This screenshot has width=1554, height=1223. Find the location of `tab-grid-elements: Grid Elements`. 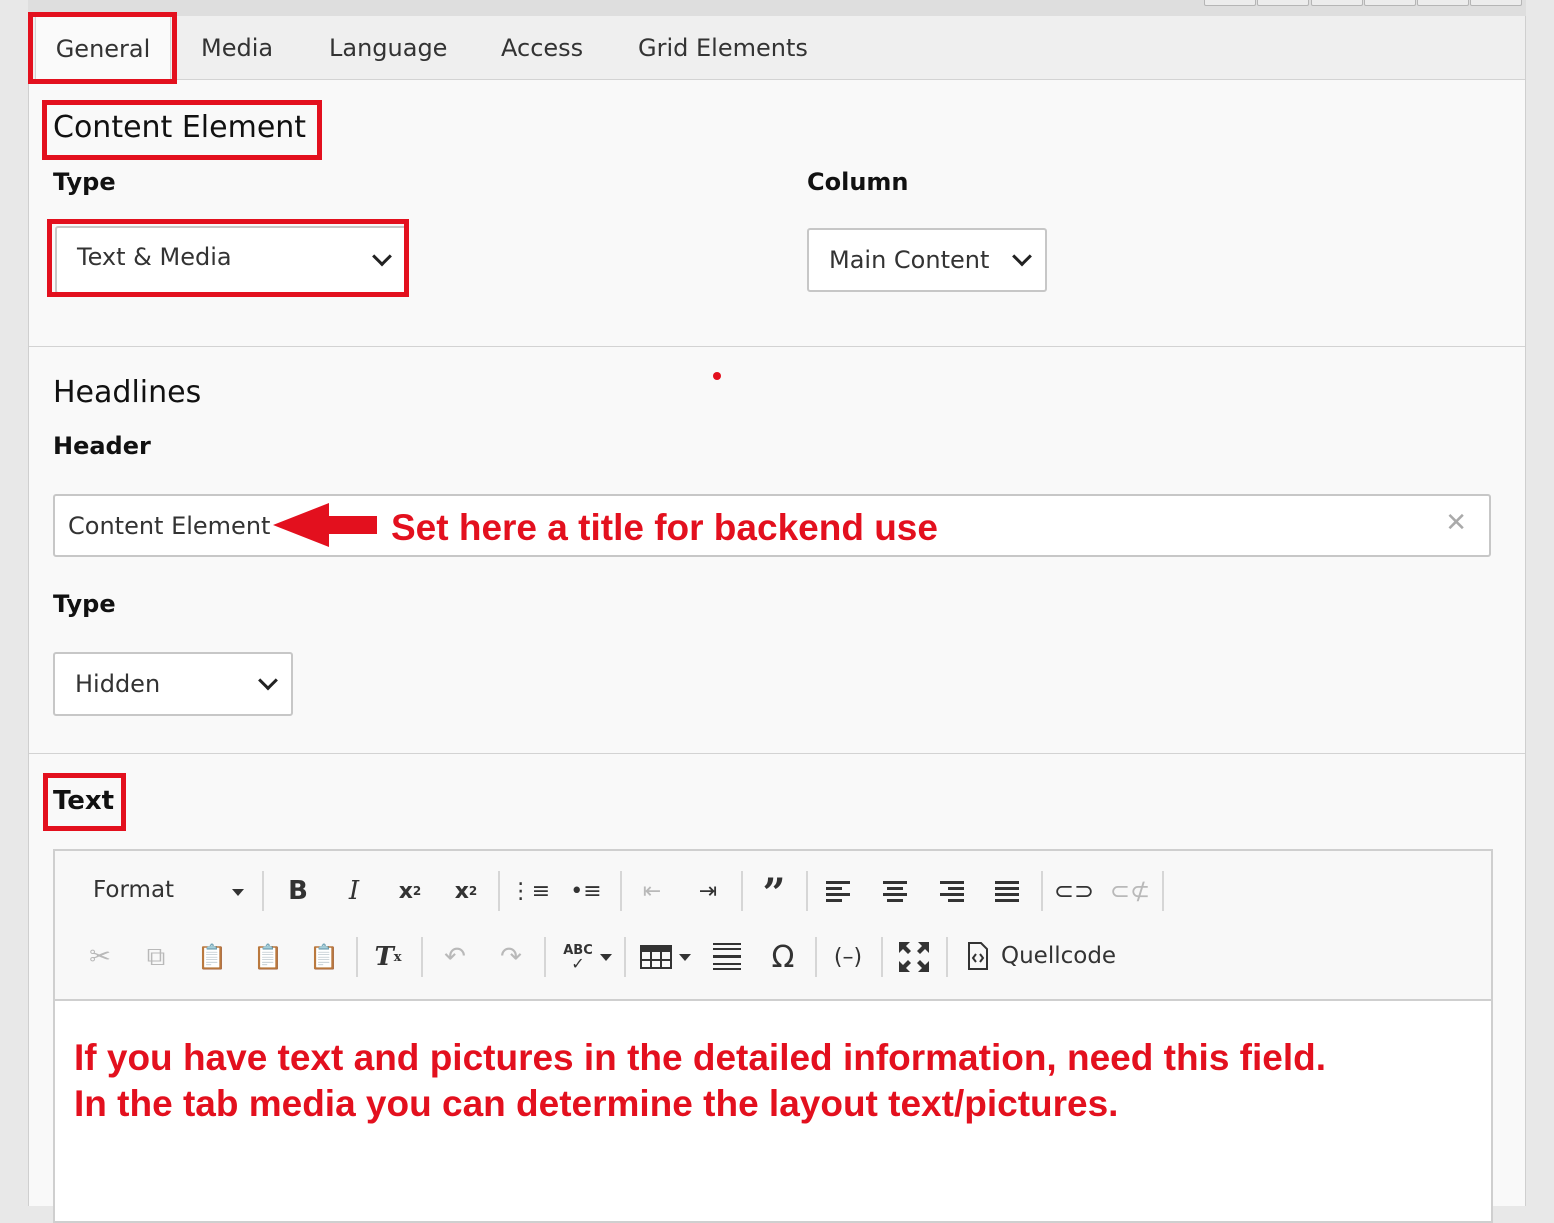

tab-grid-elements: Grid Elements is located at coordinates (723, 47).